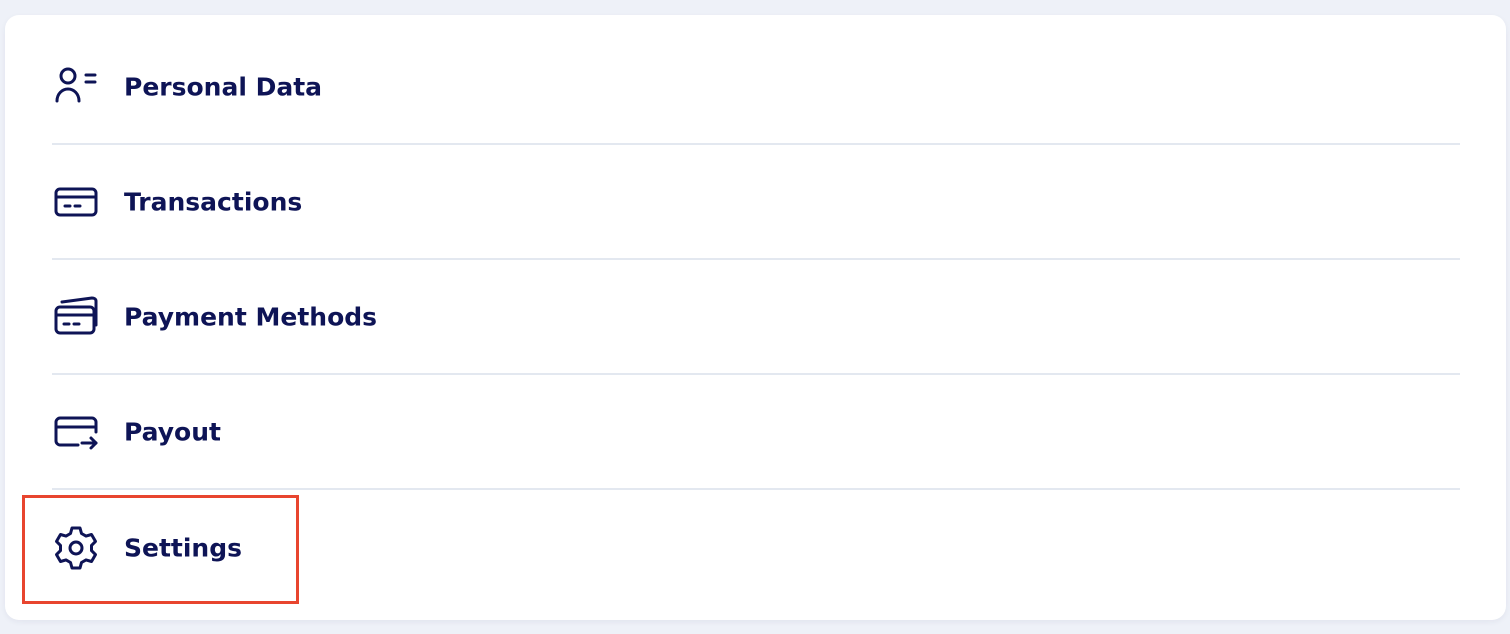 This screenshot has height=634, width=1510. I want to click on menu-item-label: Settings, so click(183, 547).